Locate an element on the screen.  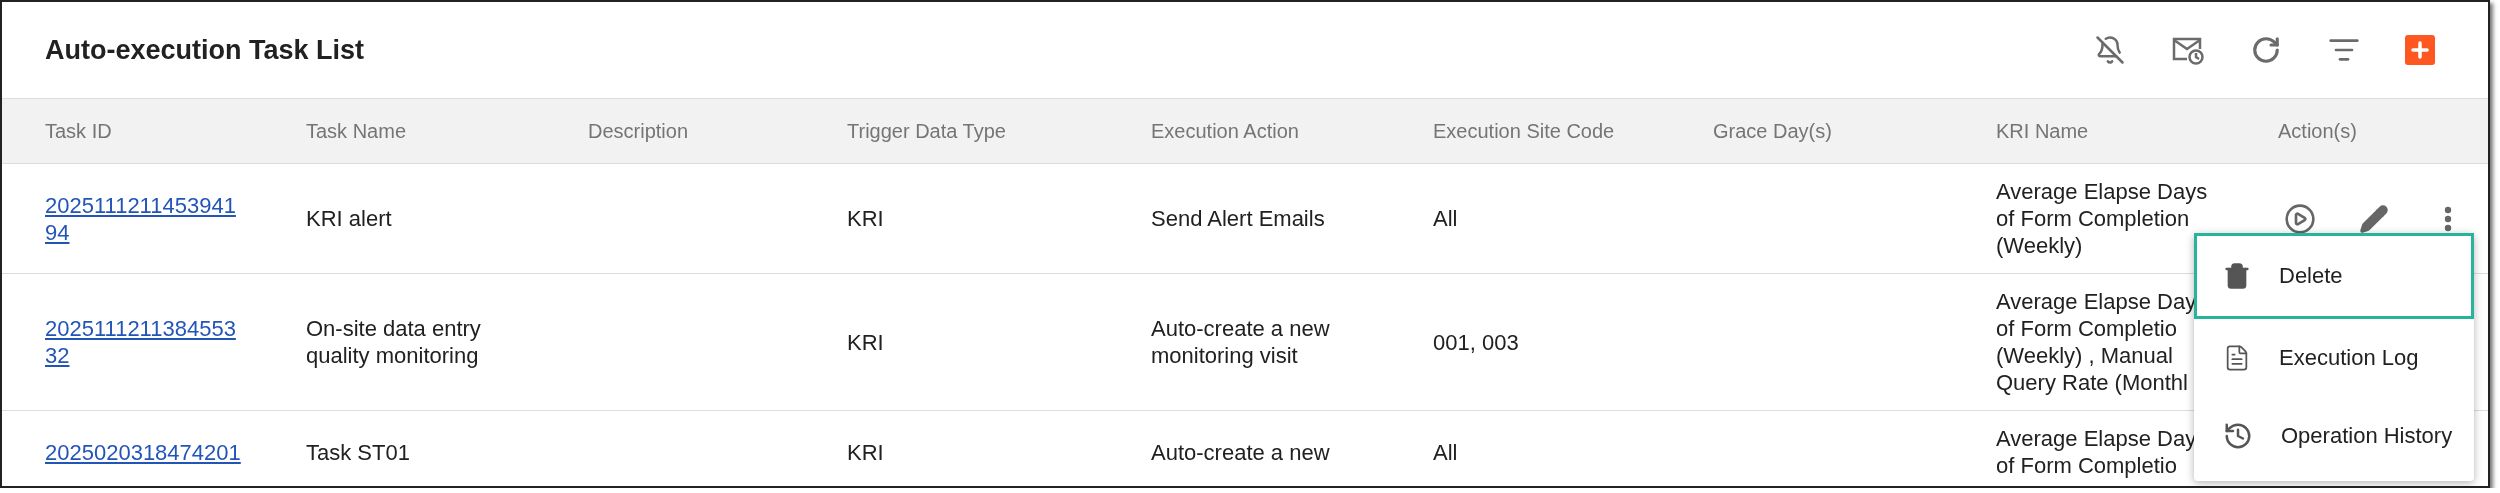
table-cell-text: Query Rate (Monthl is located at coordinates (2092, 382).